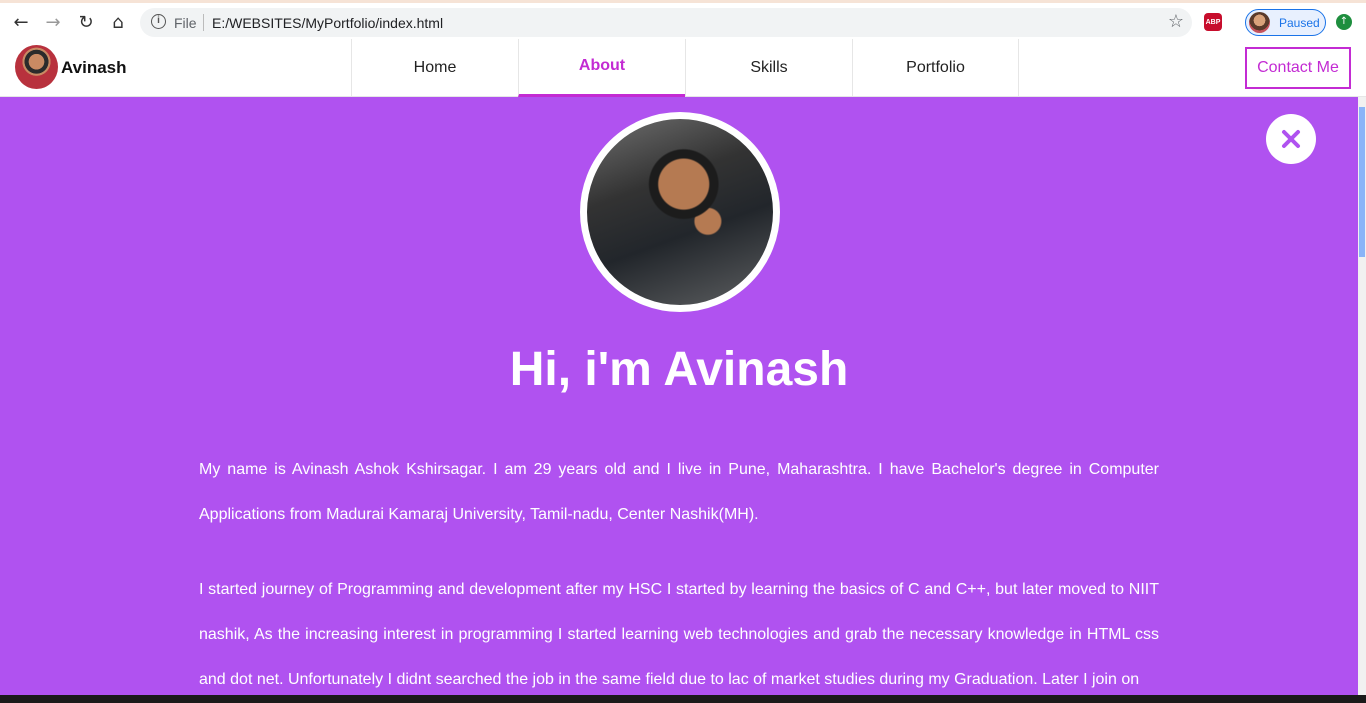 The image size is (1366, 703). I want to click on info-icon: i, so click(158, 21).